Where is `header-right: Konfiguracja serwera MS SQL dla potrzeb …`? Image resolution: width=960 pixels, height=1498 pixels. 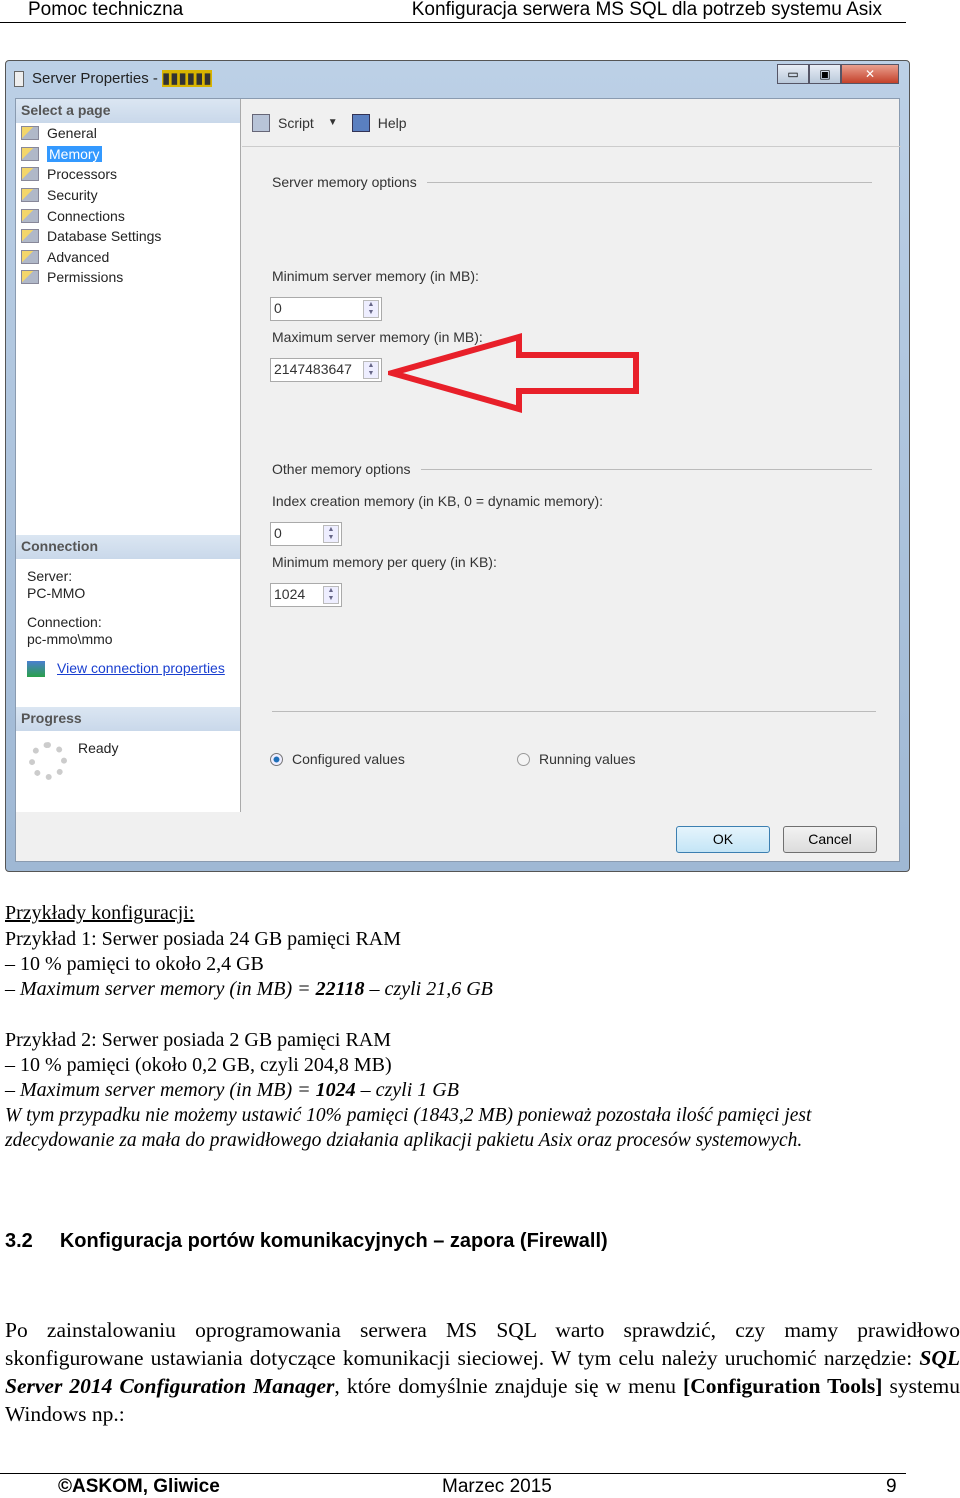 header-right: Konfiguracja serwera MS SQL dla potrzeb … is located at coordinates (646, 10).